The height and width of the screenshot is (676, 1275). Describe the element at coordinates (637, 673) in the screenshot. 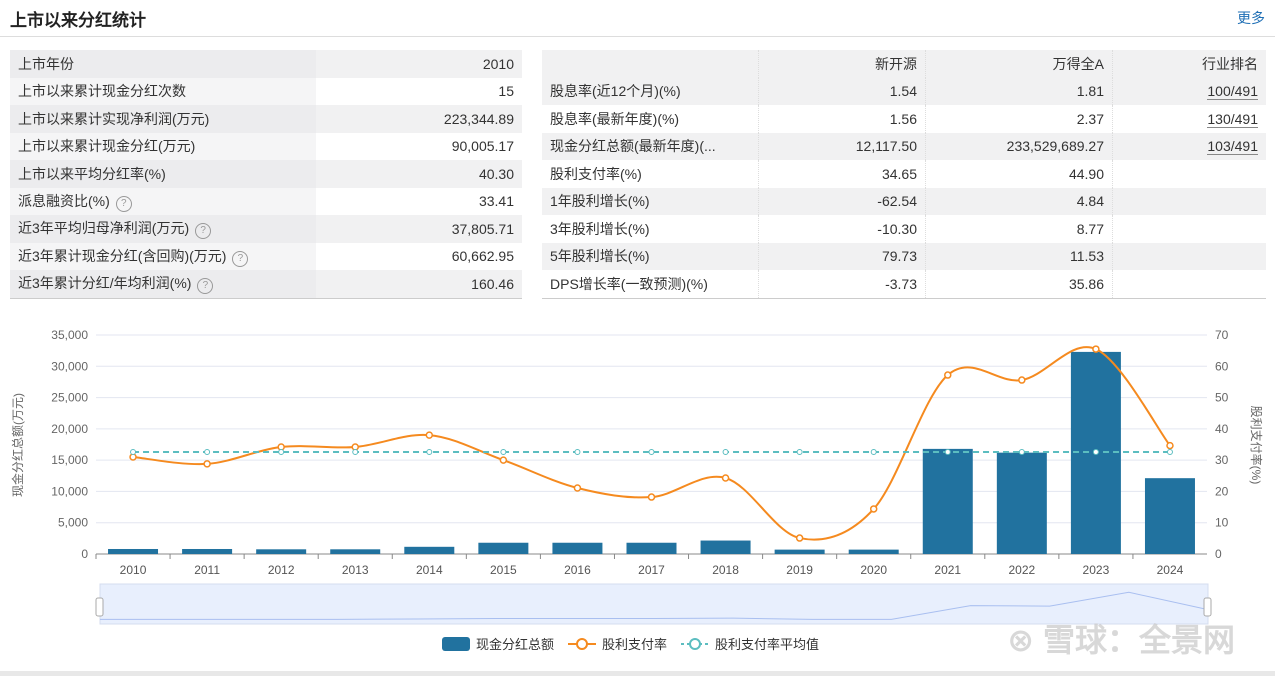

I see `footer-bar` at that location.